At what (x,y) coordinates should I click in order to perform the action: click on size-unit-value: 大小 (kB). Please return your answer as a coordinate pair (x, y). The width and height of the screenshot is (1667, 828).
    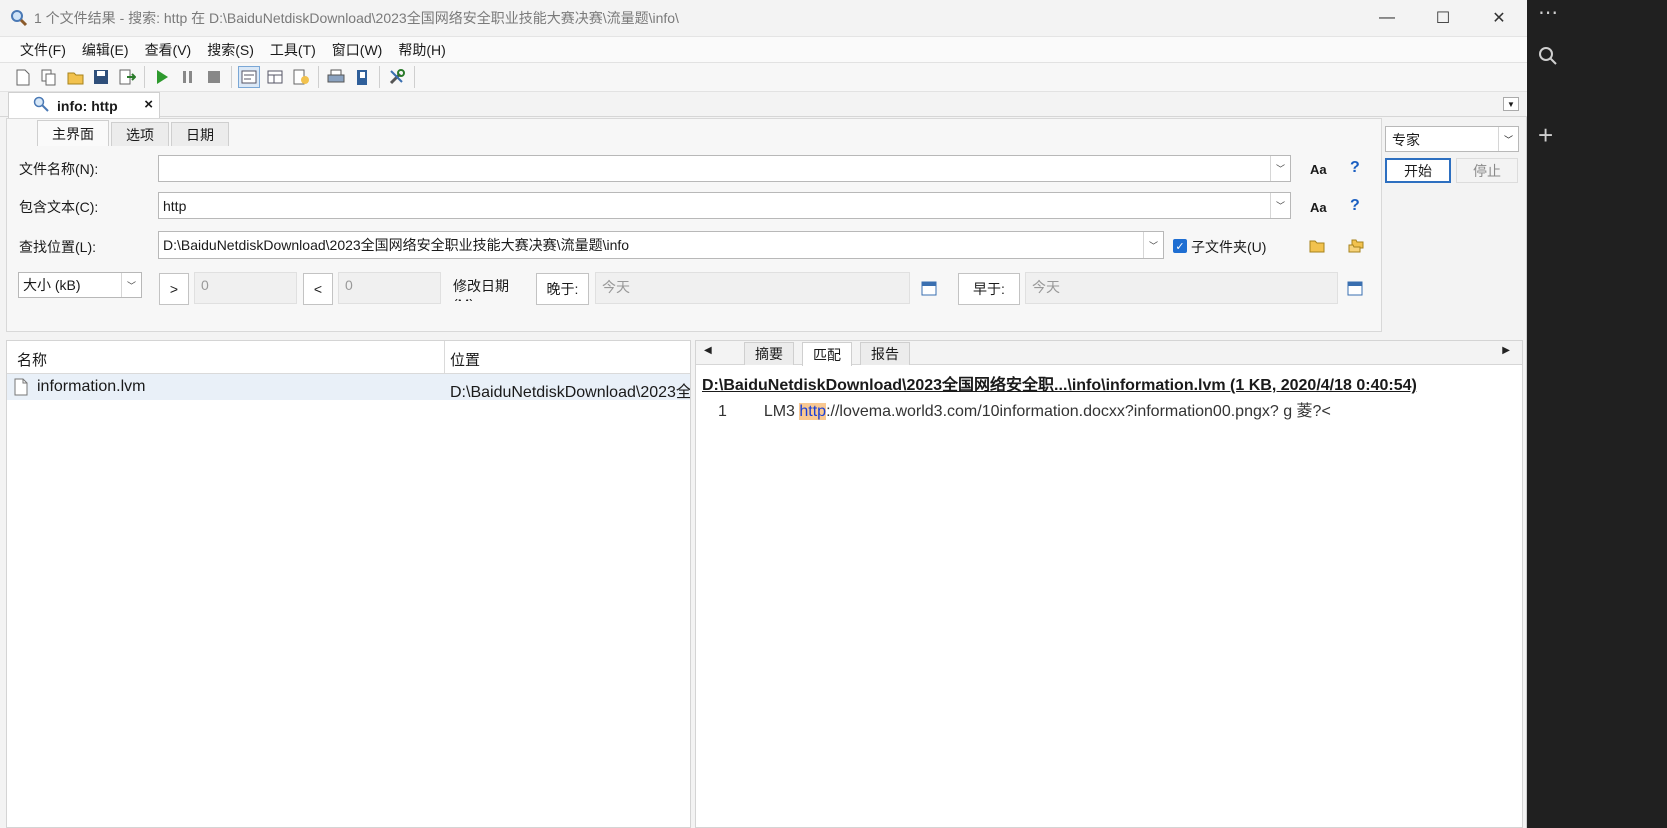
    Looking at the image, I should click on (52, 285).